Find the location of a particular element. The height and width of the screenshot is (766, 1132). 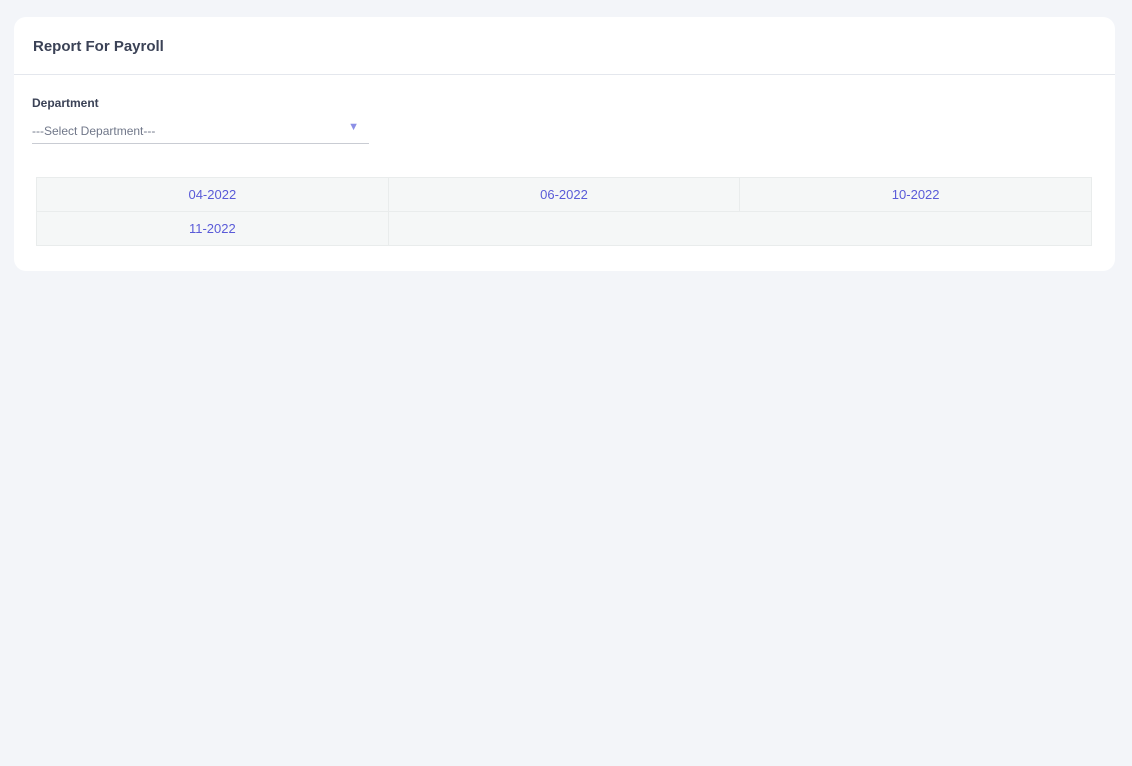

table-row: 11-2022 is located at coordinates (564, 228).